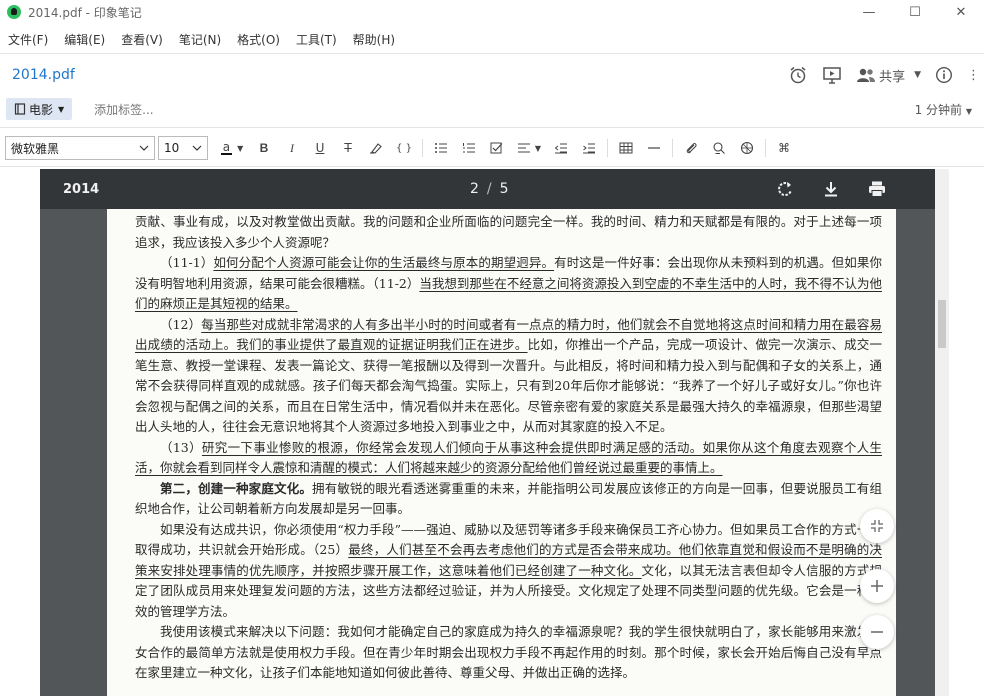 This screenshot has height=696, width=984. I want to click on more-options-icon: ⋮, so click(973, 75).